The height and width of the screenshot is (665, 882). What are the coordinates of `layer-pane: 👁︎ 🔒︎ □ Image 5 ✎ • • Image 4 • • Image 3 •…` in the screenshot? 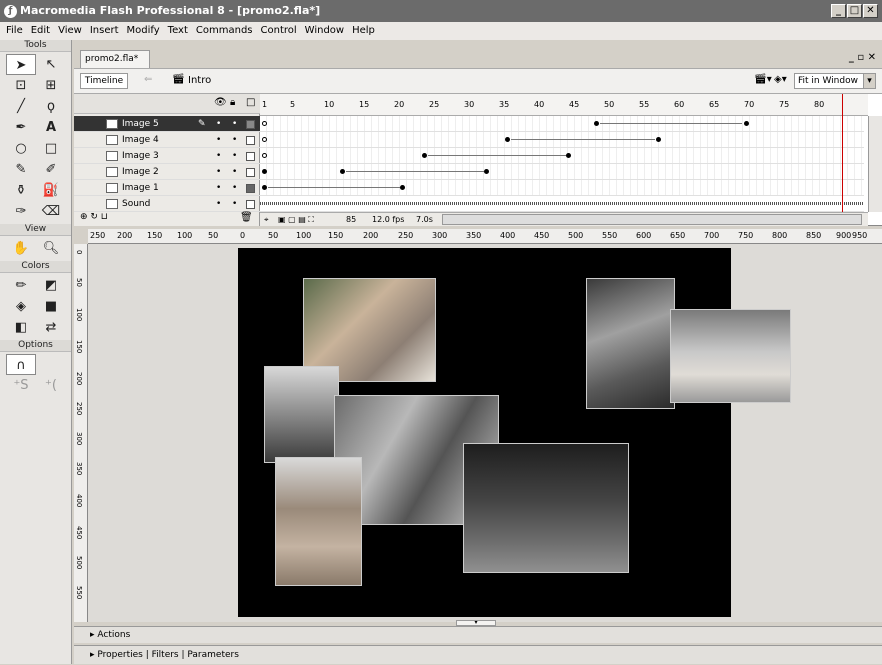 It's located at (167, 160).